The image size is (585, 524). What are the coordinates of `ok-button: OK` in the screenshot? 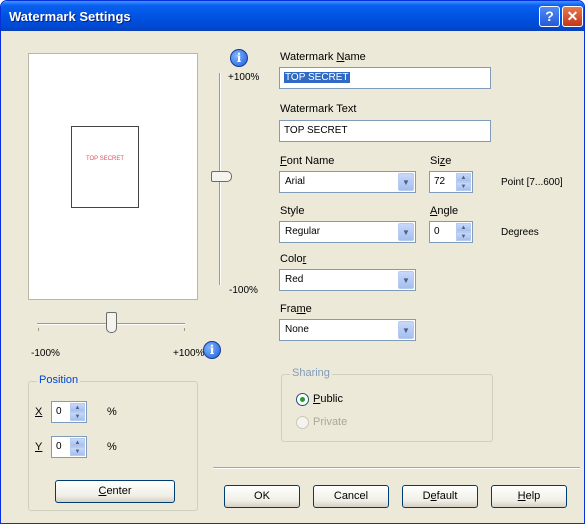 It's located at (262, 496).